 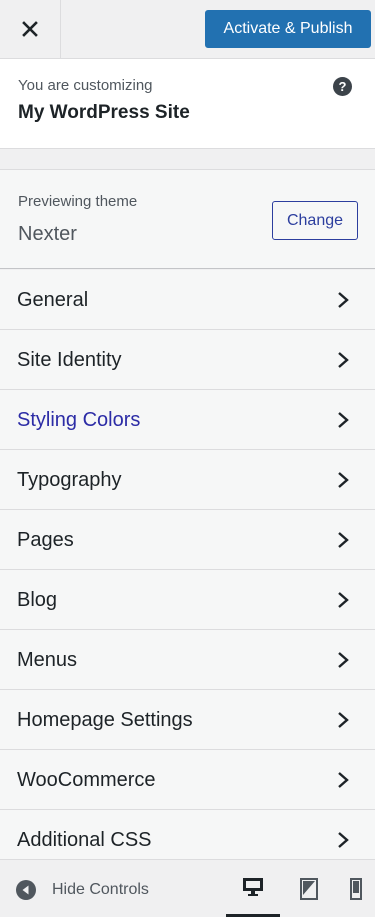 What do you see at coordinates (187, 219) in the screenshot?
I see `theme-section: Previewing theme Nexter Change` at bounding box center [187, 219].